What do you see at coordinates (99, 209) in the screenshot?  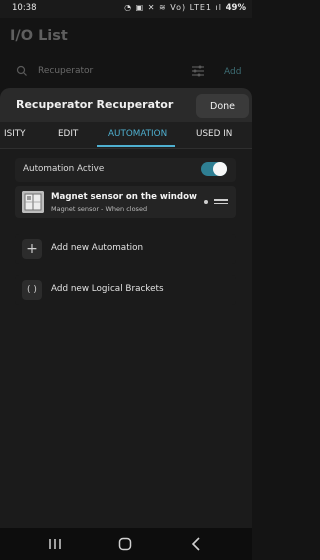 I see `automation-item-subtitle: Magnet sensor - When closed` at bounding box center [99, 209].